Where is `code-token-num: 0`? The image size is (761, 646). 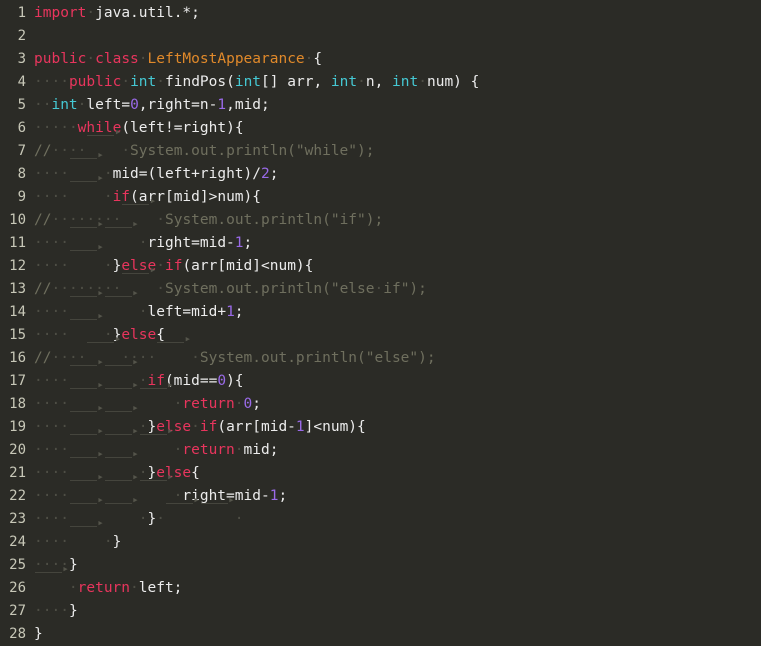
code-token-num: 0 is located at coordinates (222, 381).